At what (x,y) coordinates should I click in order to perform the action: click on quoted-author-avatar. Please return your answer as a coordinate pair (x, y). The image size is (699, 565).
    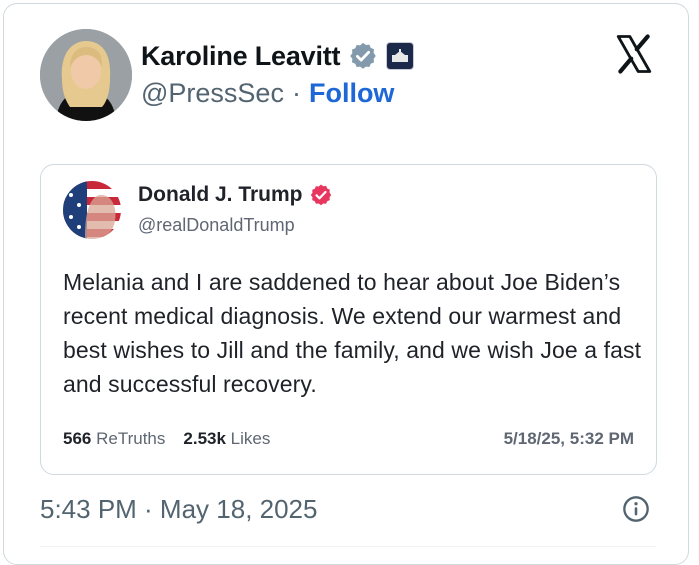
    Looking at the image, I should click on (92, 210).